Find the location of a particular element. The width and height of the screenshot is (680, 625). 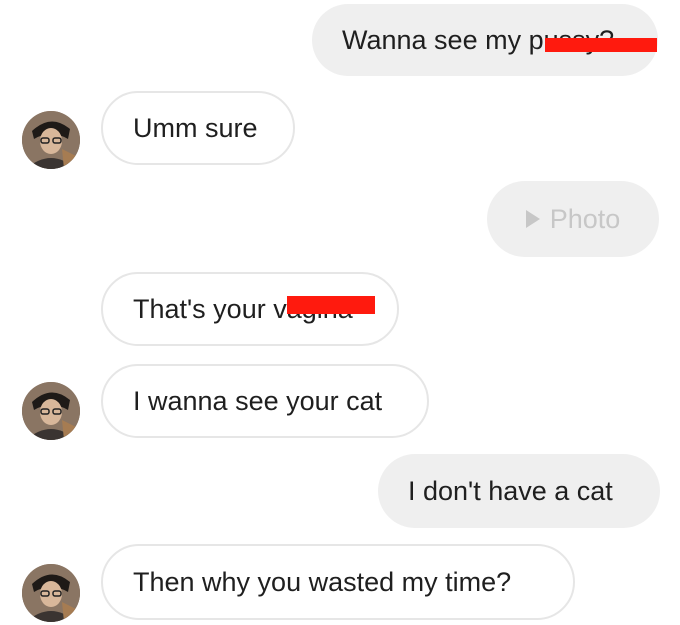

message-bubble-outgoing: I don't have a cat is located at coordinates (519, 491).